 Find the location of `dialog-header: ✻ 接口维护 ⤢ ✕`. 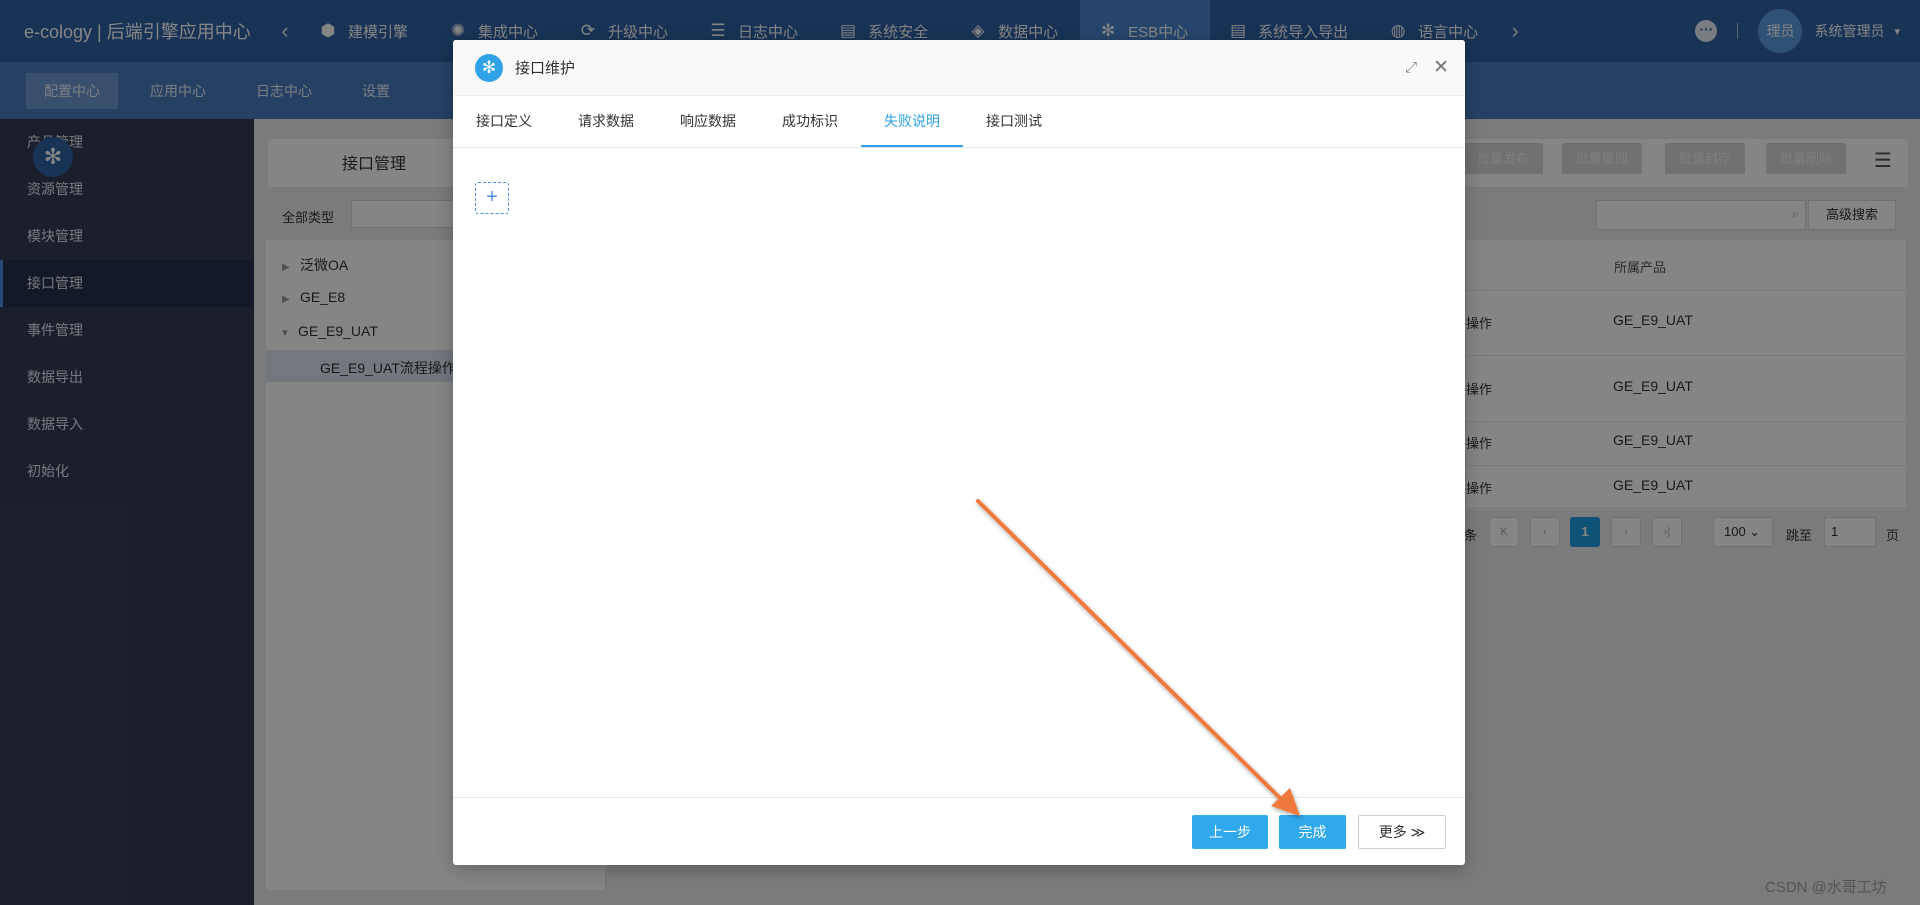

dialog-header: ✻ 接口维护 ⤢ ✕ is located at coordinates (959, 68).